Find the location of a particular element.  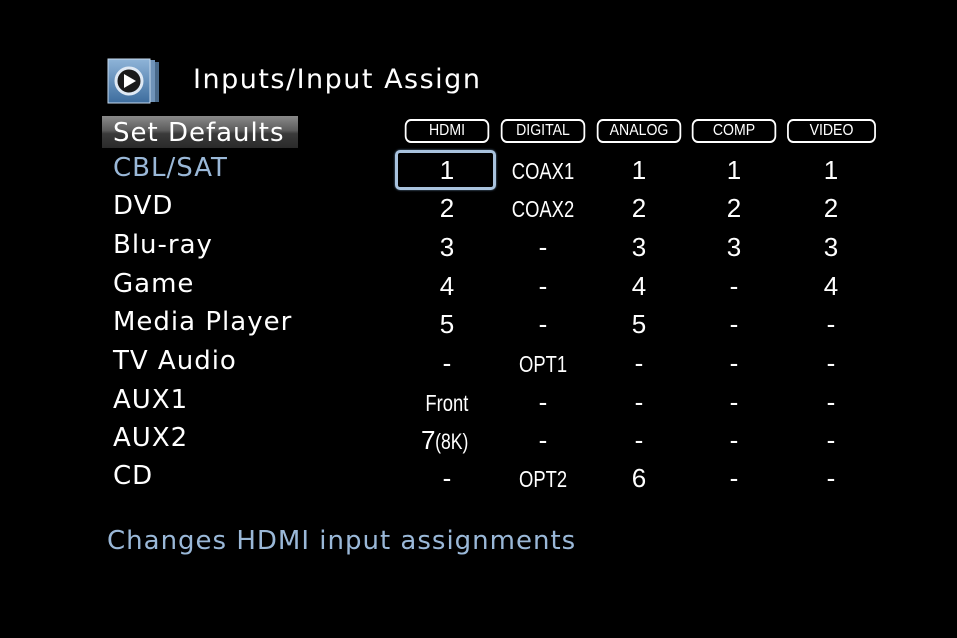

cell-hdmi: 3 is located at coordinates (447, 247).